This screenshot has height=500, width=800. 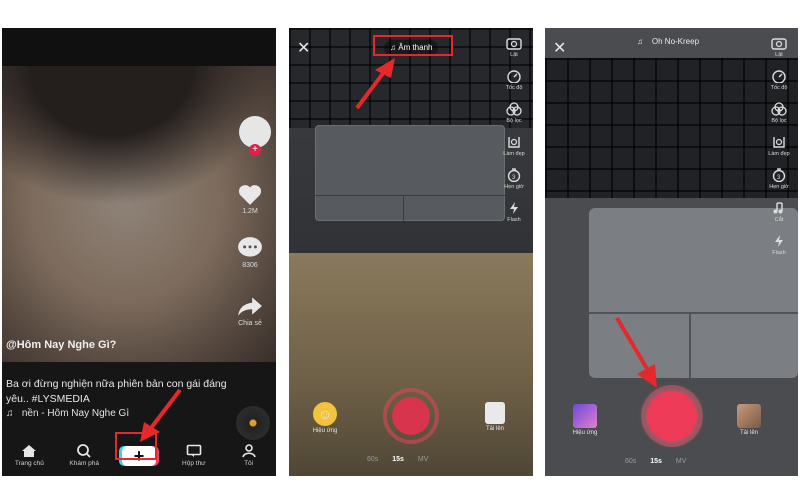 What do you see at coordinates (778, 208) in the screenshot?
I see `music-cut-icon` at bounding box center [778, 208].